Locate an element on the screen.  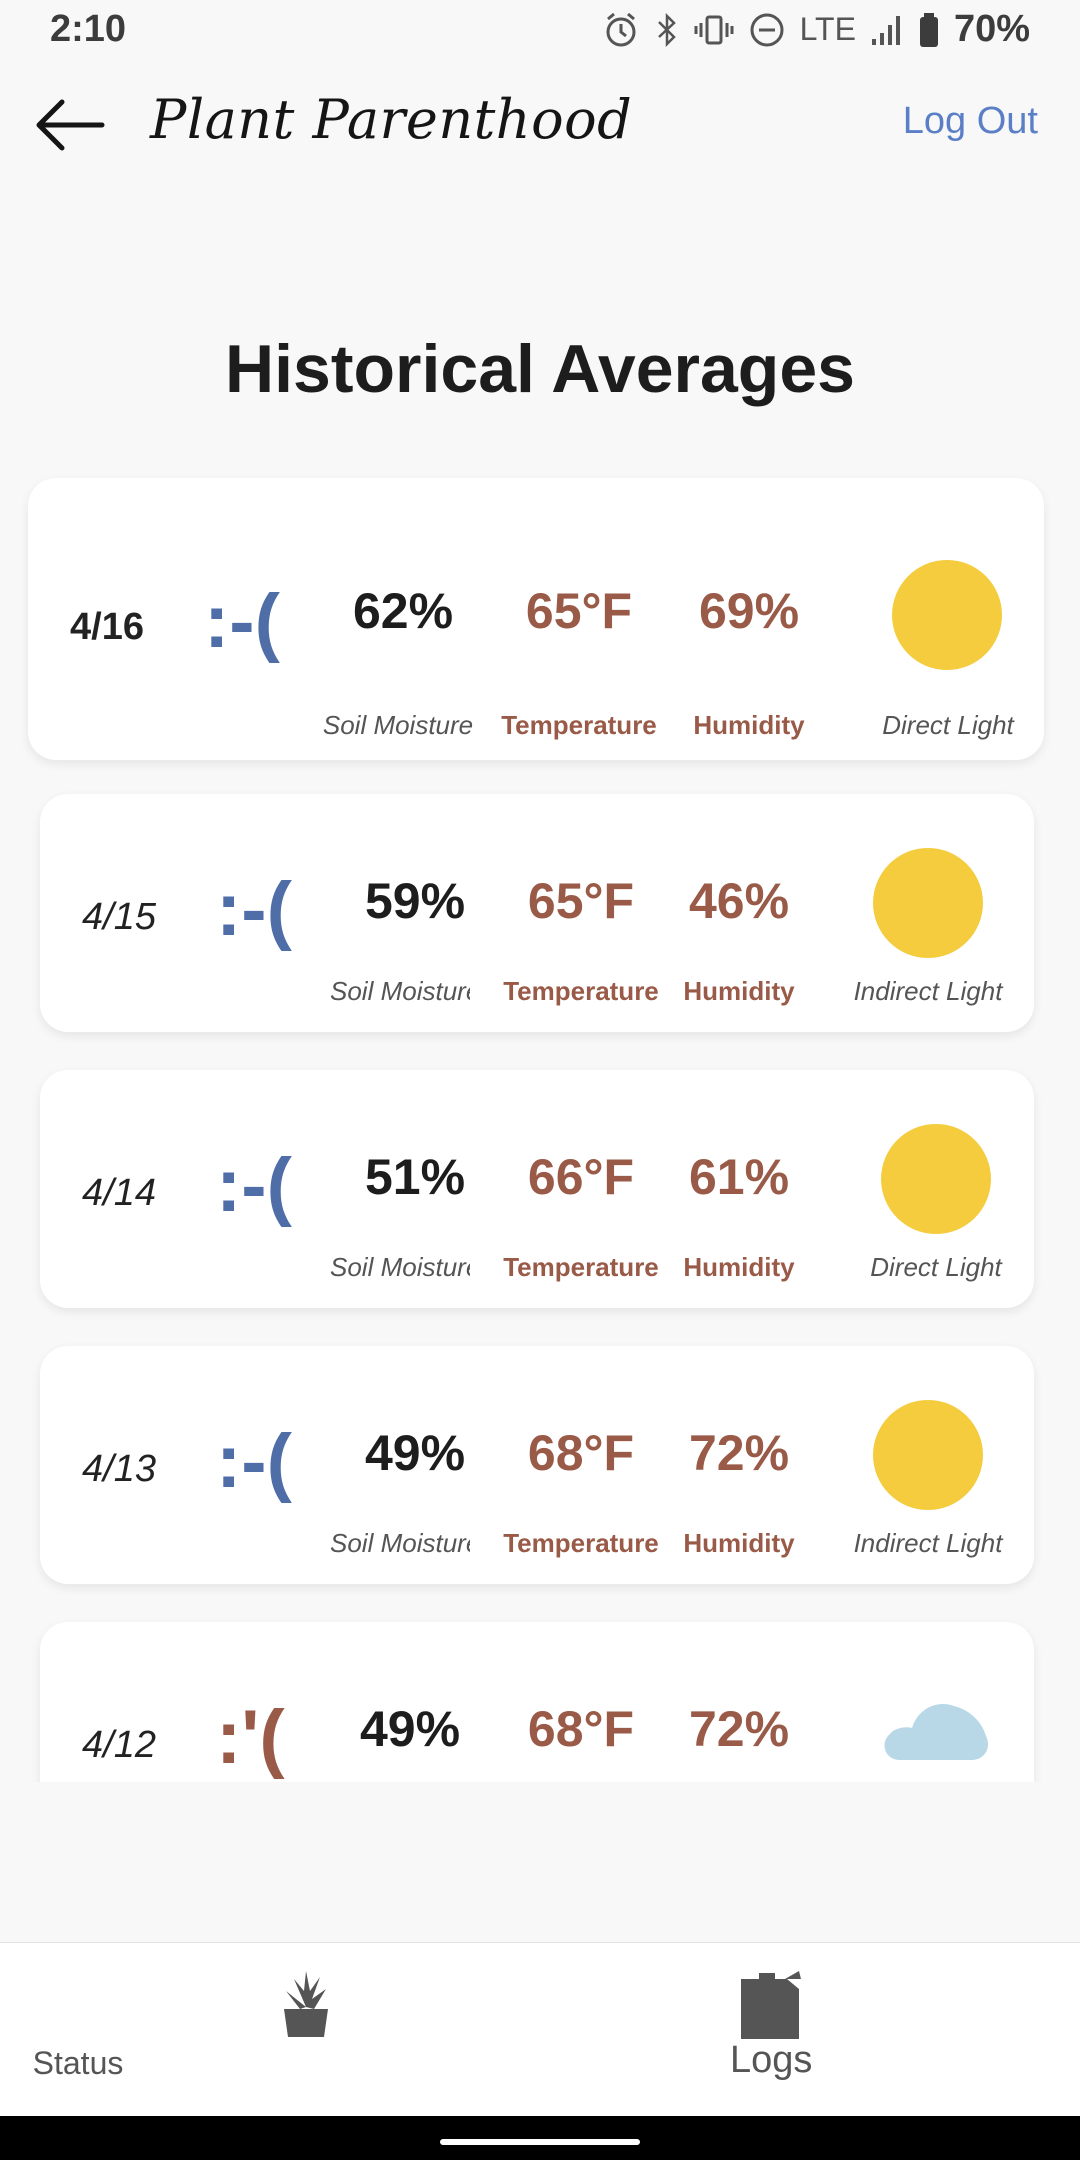
signal-icon is located at coordinates (885, 30).